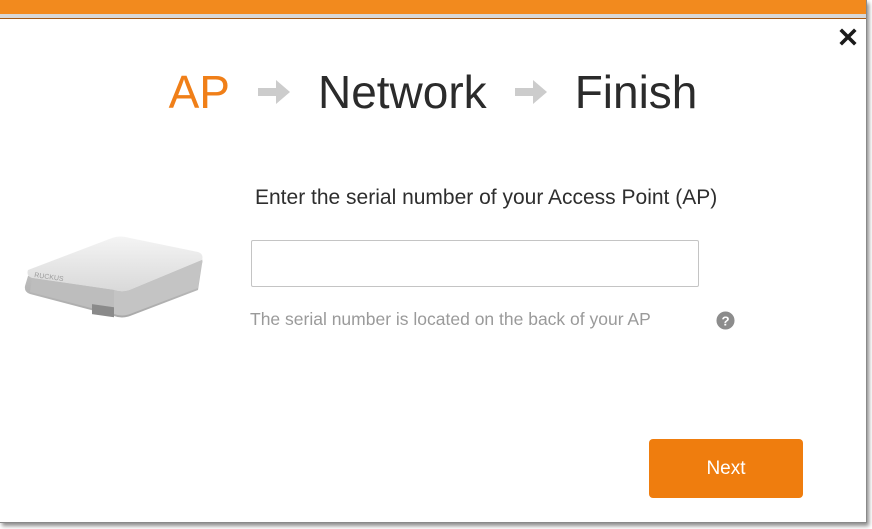  I want to click on next-button: Next, so click(726, 468).